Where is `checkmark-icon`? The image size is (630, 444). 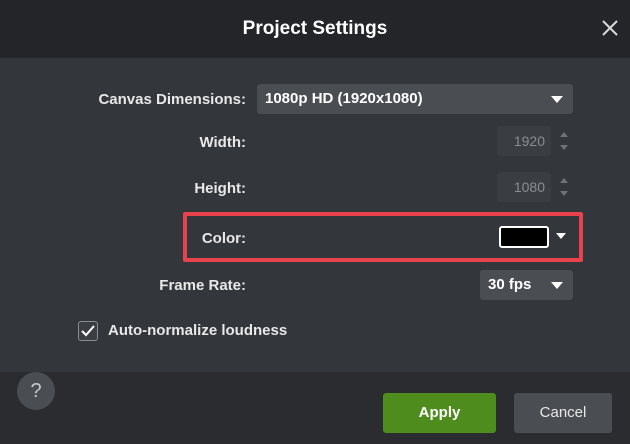 checkmark-icon is located at coordinates (88, 331).